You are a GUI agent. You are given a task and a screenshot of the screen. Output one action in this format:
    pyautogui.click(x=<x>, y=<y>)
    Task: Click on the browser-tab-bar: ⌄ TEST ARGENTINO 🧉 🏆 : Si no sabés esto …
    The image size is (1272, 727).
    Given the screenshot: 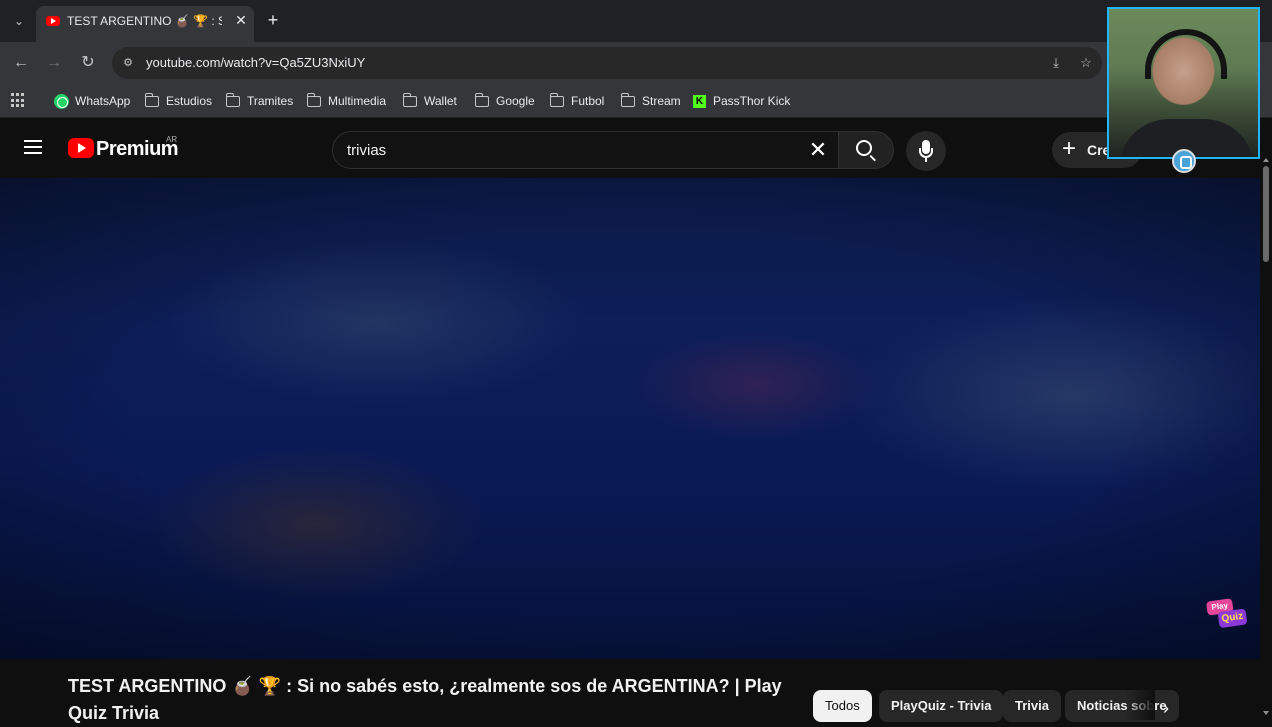 What is the action you would take?
    pyautogui.click(x=636, y=21)
    